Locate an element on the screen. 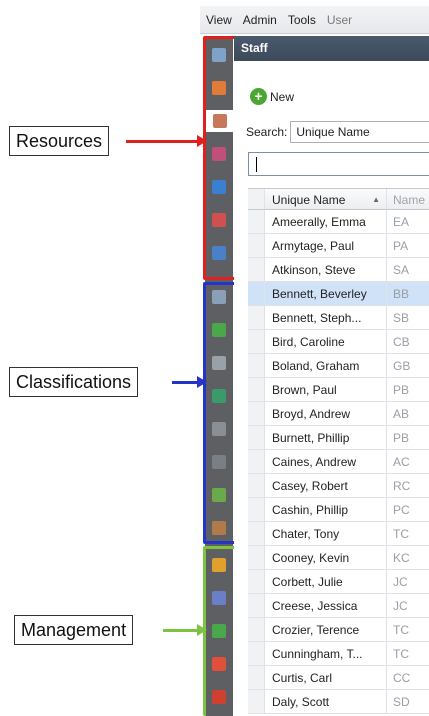 Image resolution: width=429 pixels, height=716 pixels. cell-unique-name: Broyd, Andrew is located at coordinates (326, 413).